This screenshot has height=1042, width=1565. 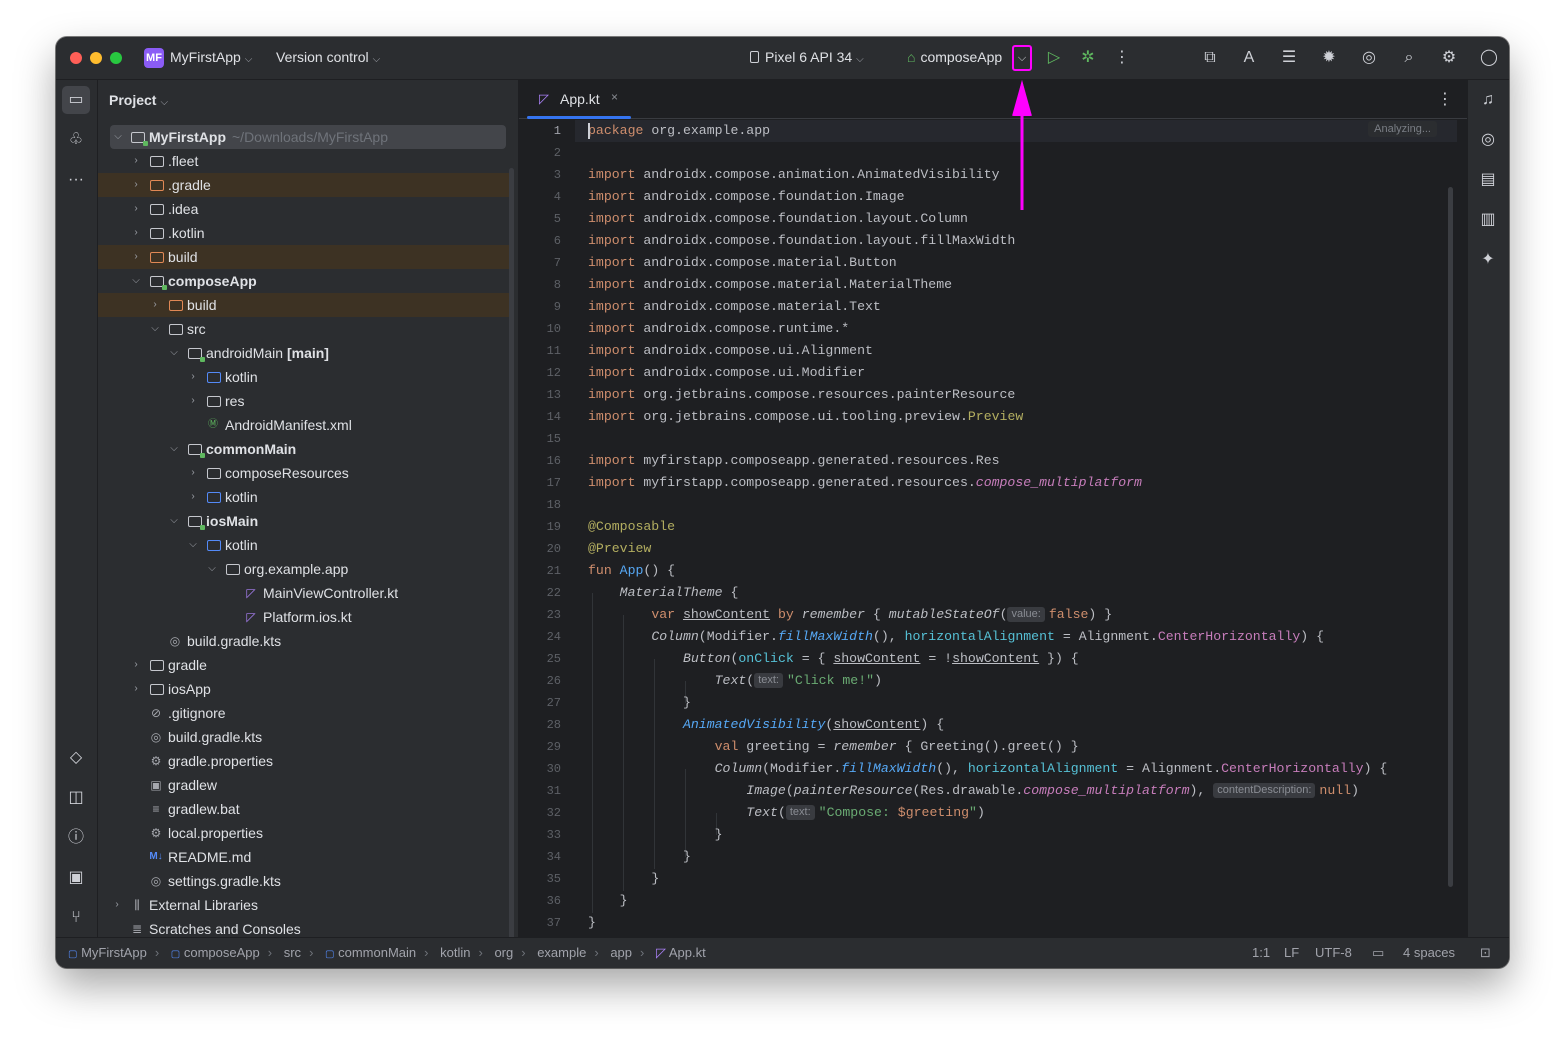 I want to click on terminal-icon: ▣, so click(x=76, y=878).